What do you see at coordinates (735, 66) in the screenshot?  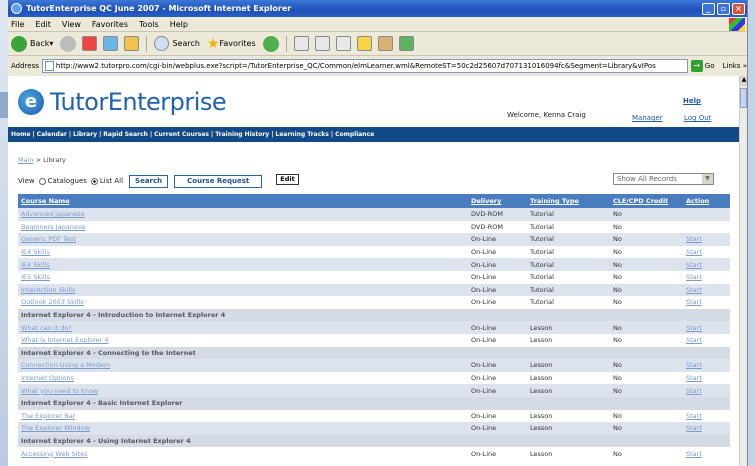 I see `links-button: Links »` at bounding box center [735, 66].